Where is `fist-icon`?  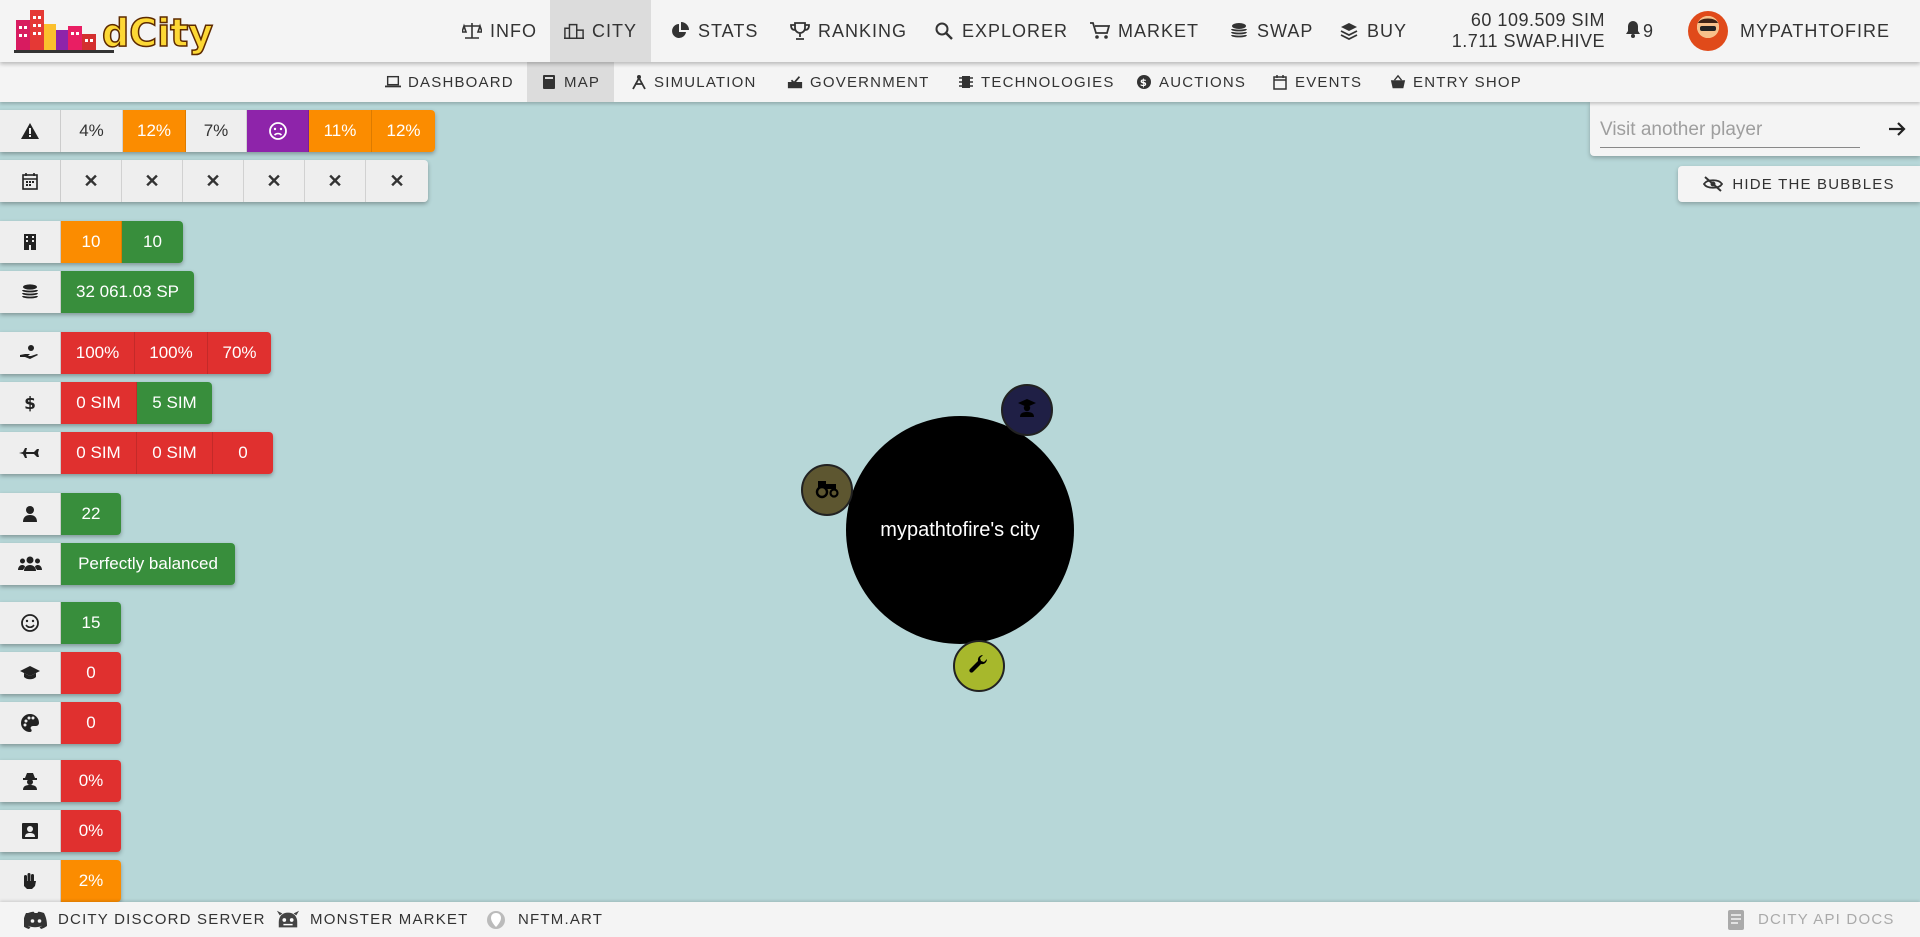 fist-icon is located at coordinates (30, 881).